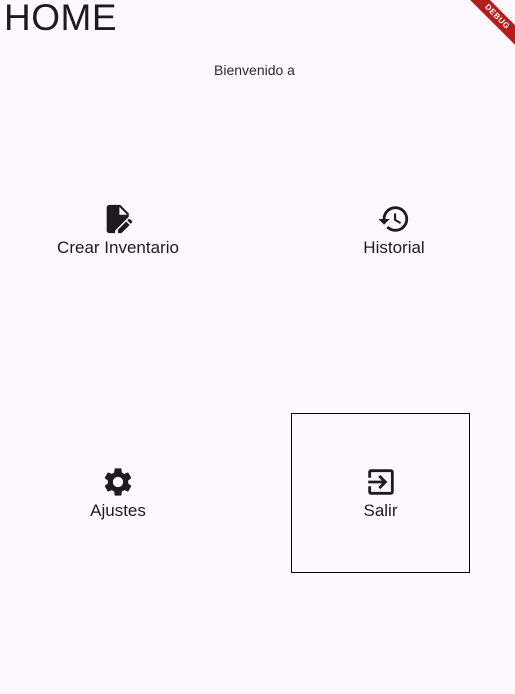 This screenshot has width=515, height=694. Describe the element at coordinates (380, 510) in the screenshot. I see `salir-label: Salir` at that location.